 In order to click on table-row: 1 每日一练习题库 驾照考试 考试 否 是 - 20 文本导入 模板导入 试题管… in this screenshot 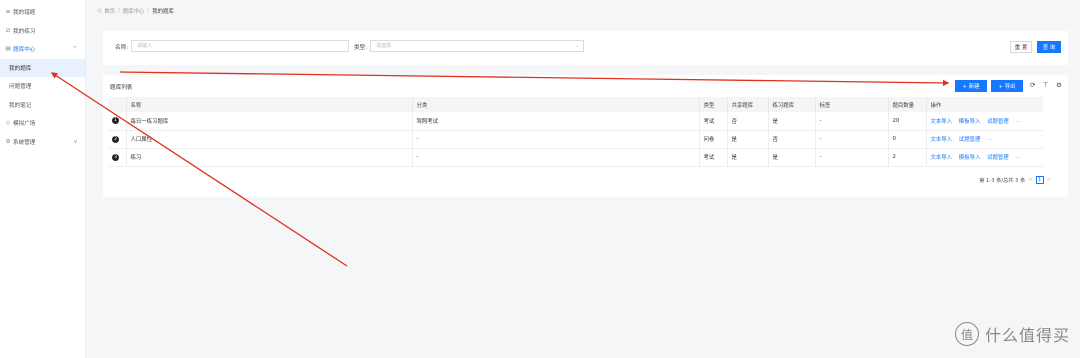, I will do `click(575, 121)`.